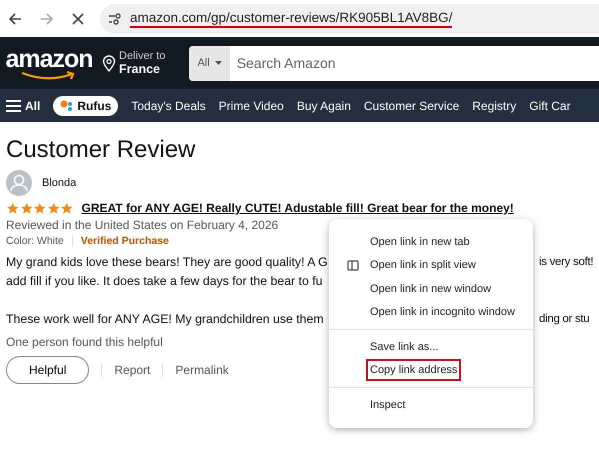  I want to click on reviewer-name: Blonda, so click(59, 183).